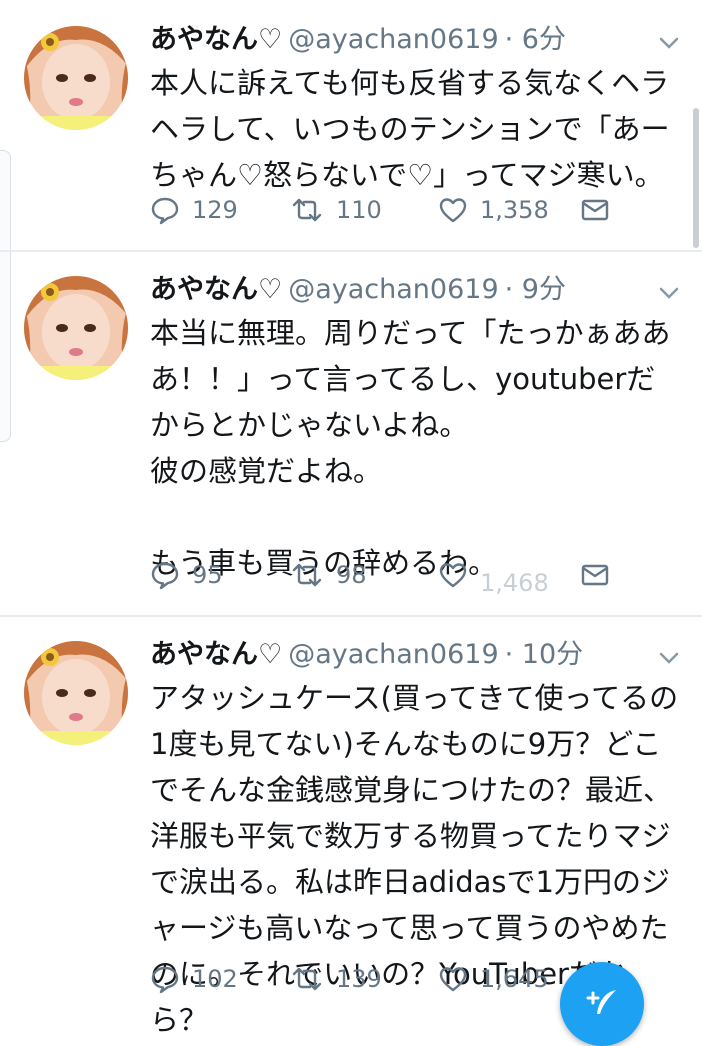 The image size is (702, 1046). I want to click on feather-plus-icon, so click(601, 1002).